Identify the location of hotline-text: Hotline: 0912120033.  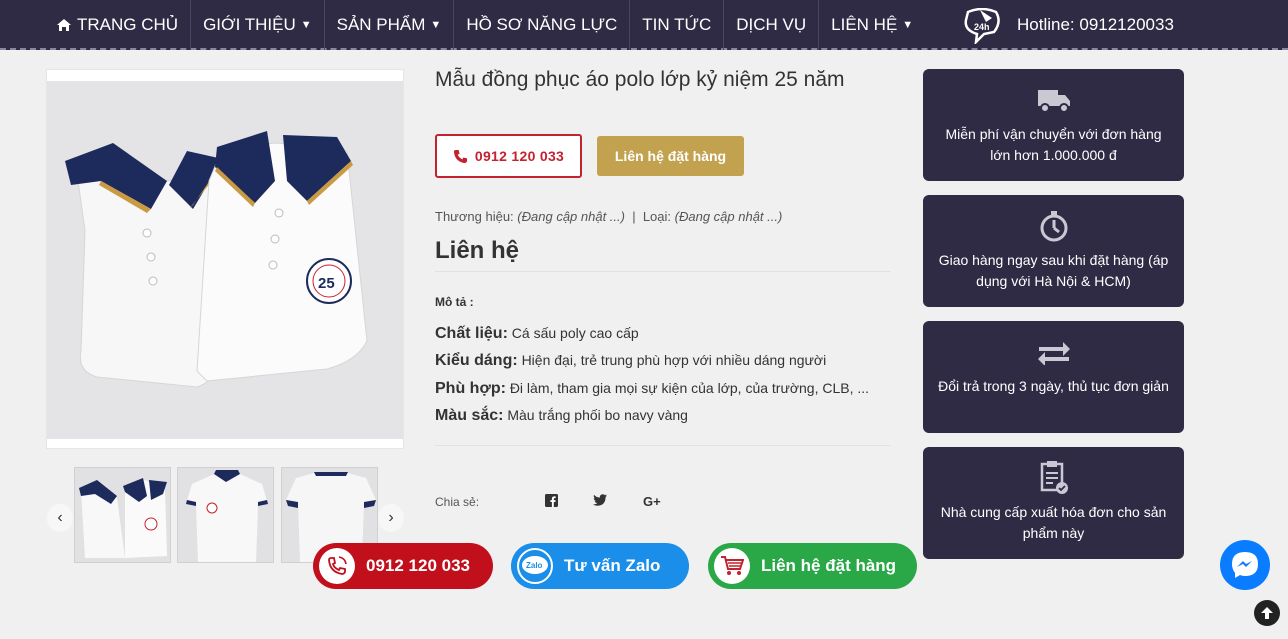
(1095, 25).